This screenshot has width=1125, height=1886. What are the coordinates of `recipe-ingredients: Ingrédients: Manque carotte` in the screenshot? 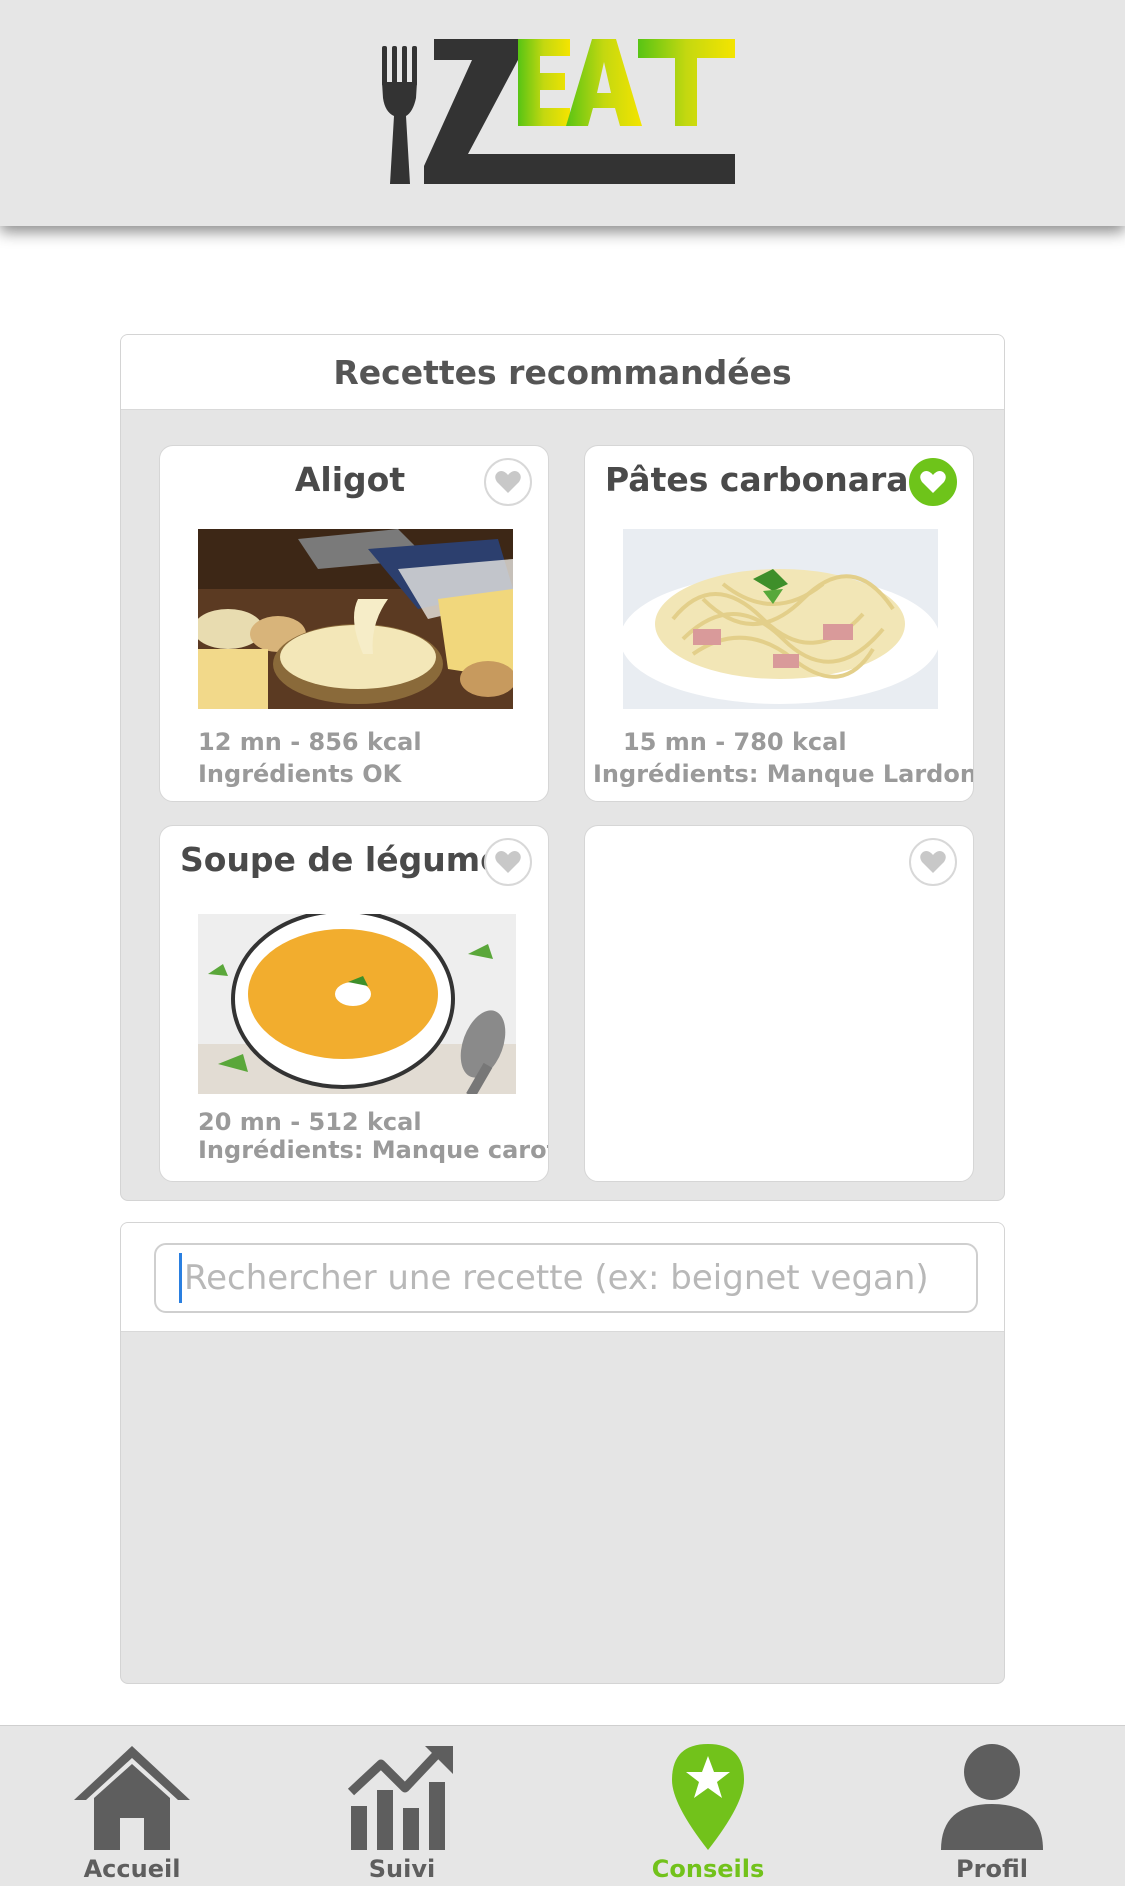 It's located at (373, 1150).